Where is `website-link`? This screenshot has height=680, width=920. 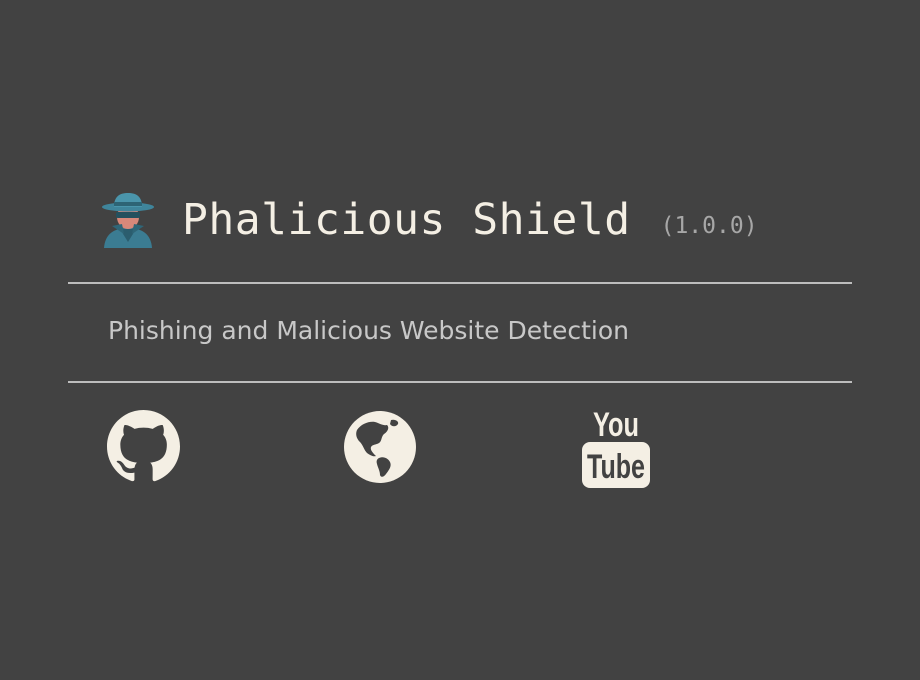 website-link is located at coordinates (380, 447).